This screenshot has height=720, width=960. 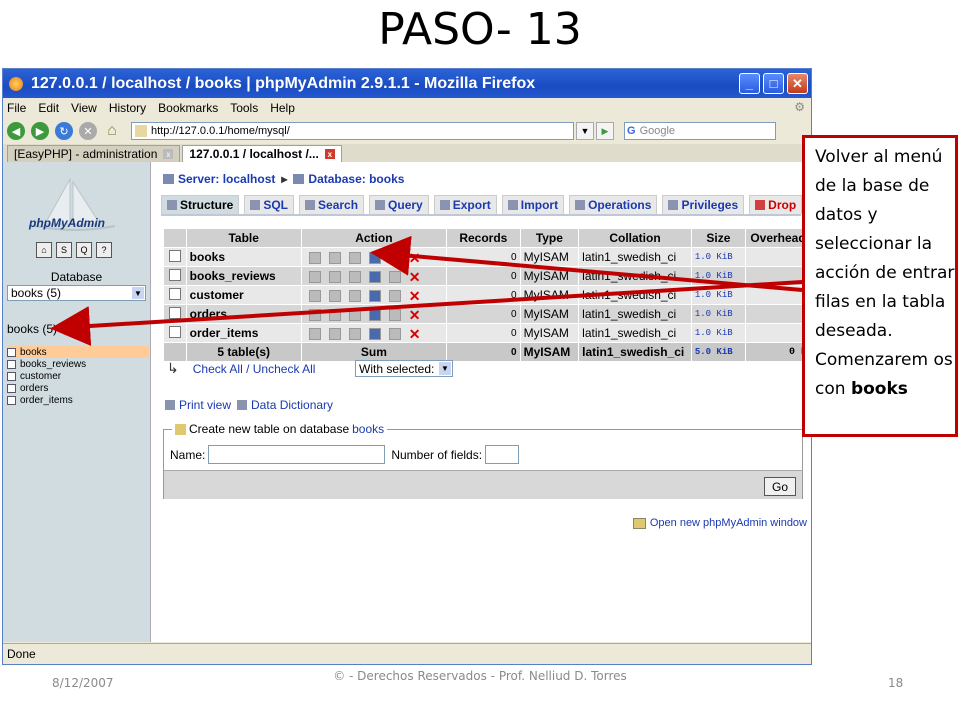 What do you see at coordinates (352, 131) in the screenshot?
I see `url-bar: http://127.0.0.1/home/mysql/` at bounding box center [352, 131].